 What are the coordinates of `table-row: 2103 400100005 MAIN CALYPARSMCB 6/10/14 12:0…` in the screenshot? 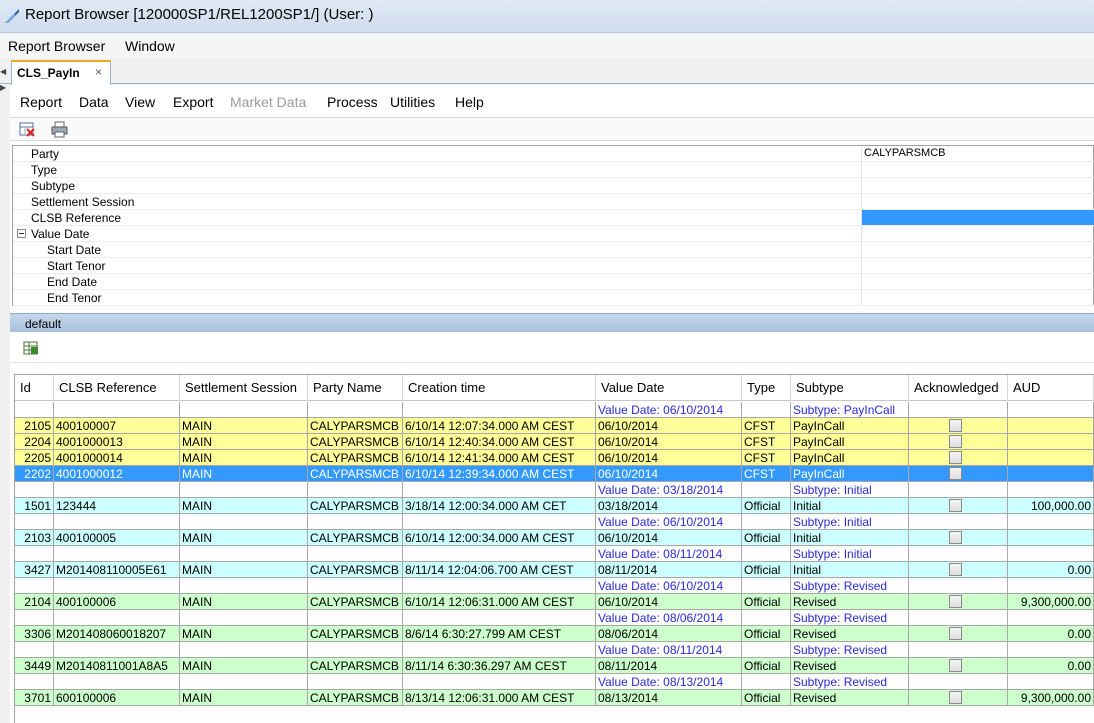 It's located at (554, 538).